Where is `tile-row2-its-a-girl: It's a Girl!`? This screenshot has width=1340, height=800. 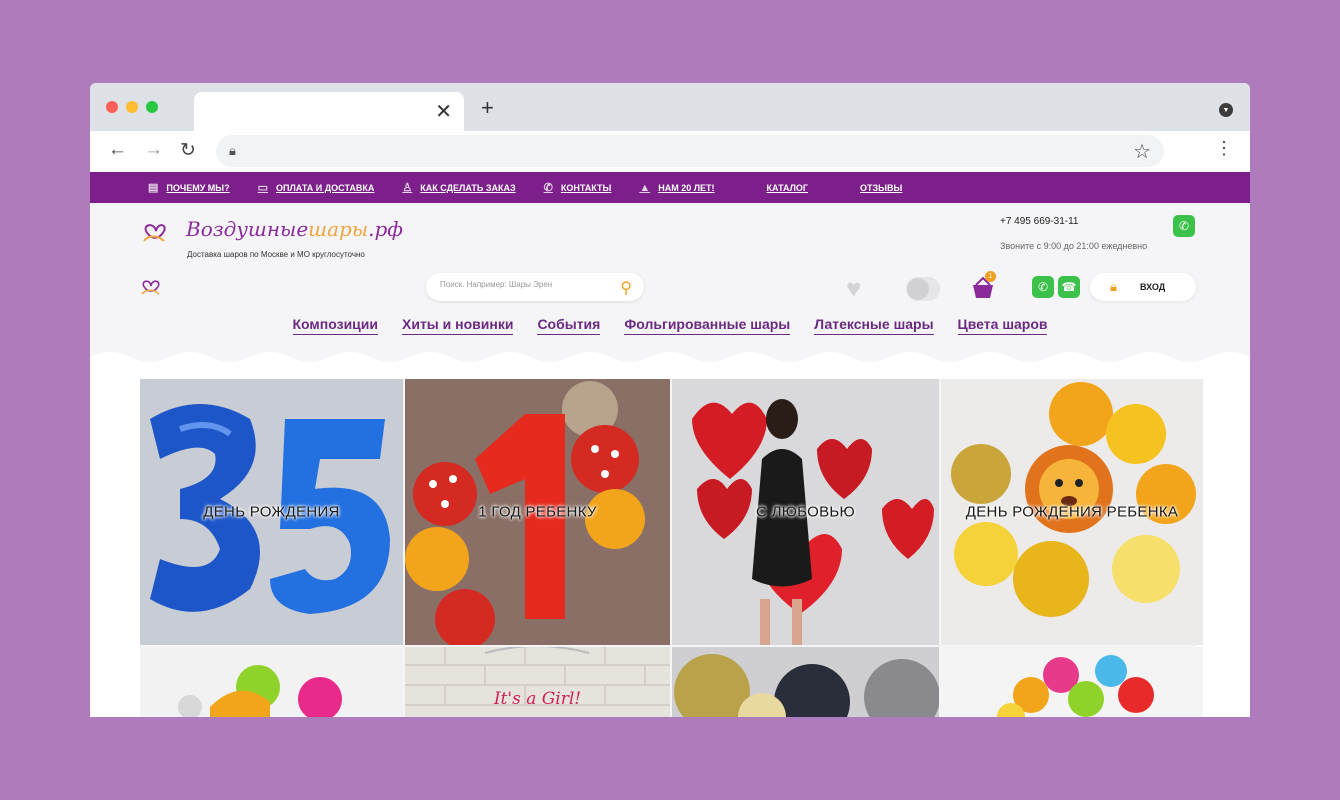 tile-row2-its-a-girl: It's a Girl! is located at coordinates (537, 682).